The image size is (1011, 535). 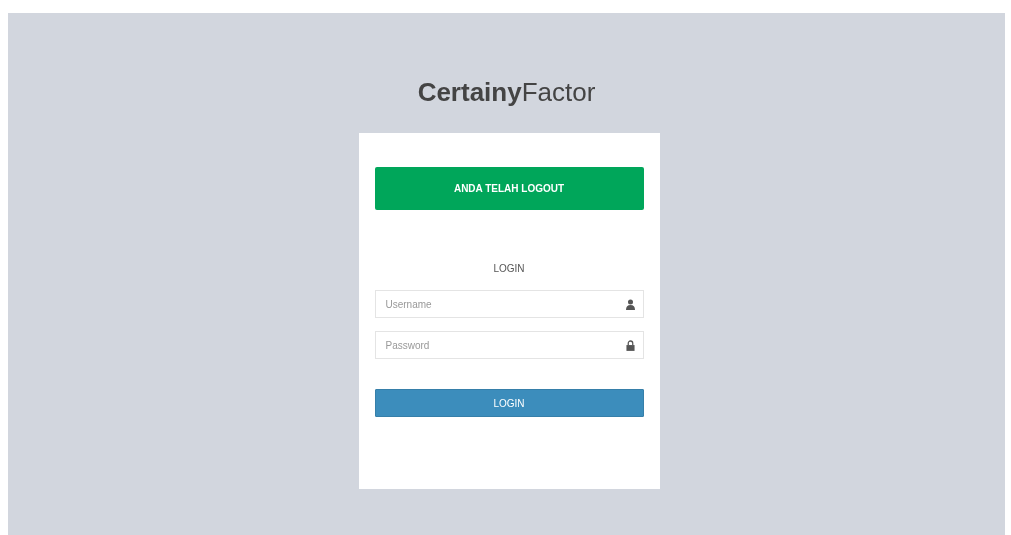 I want to click on lock-icon, so click(x=630, y=345).